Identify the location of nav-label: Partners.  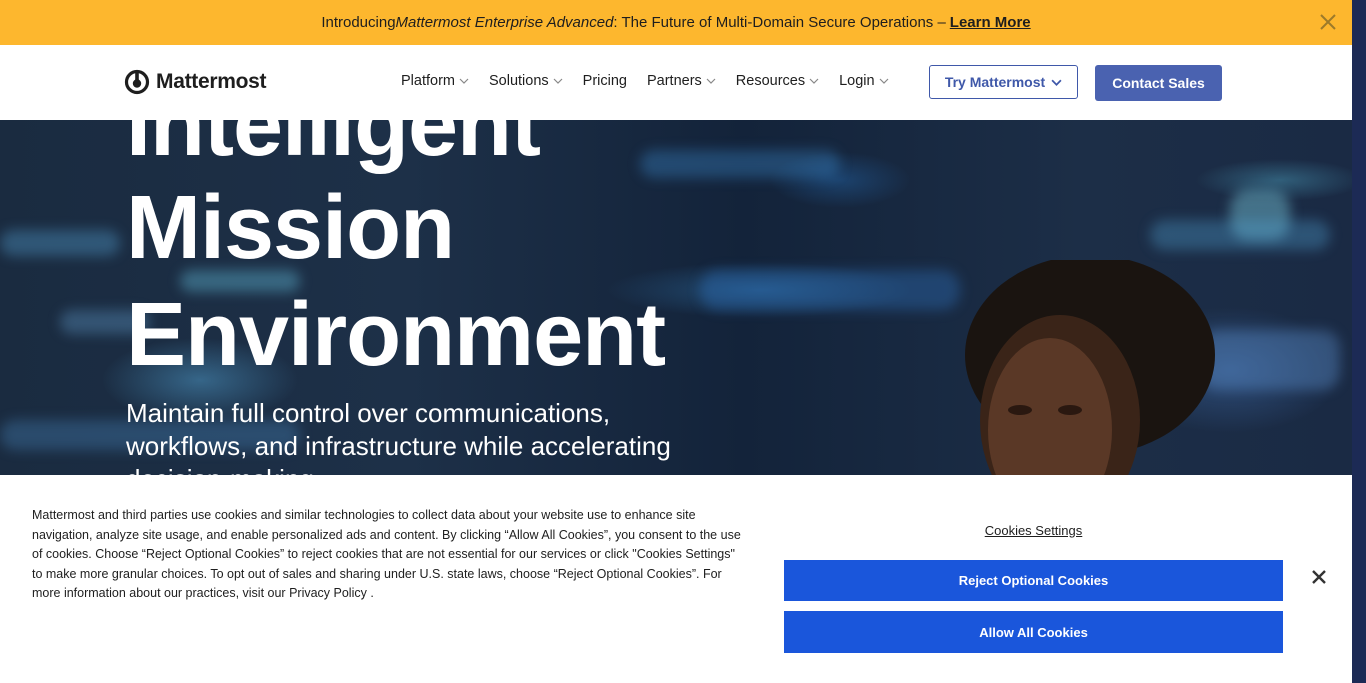
(674, 81).